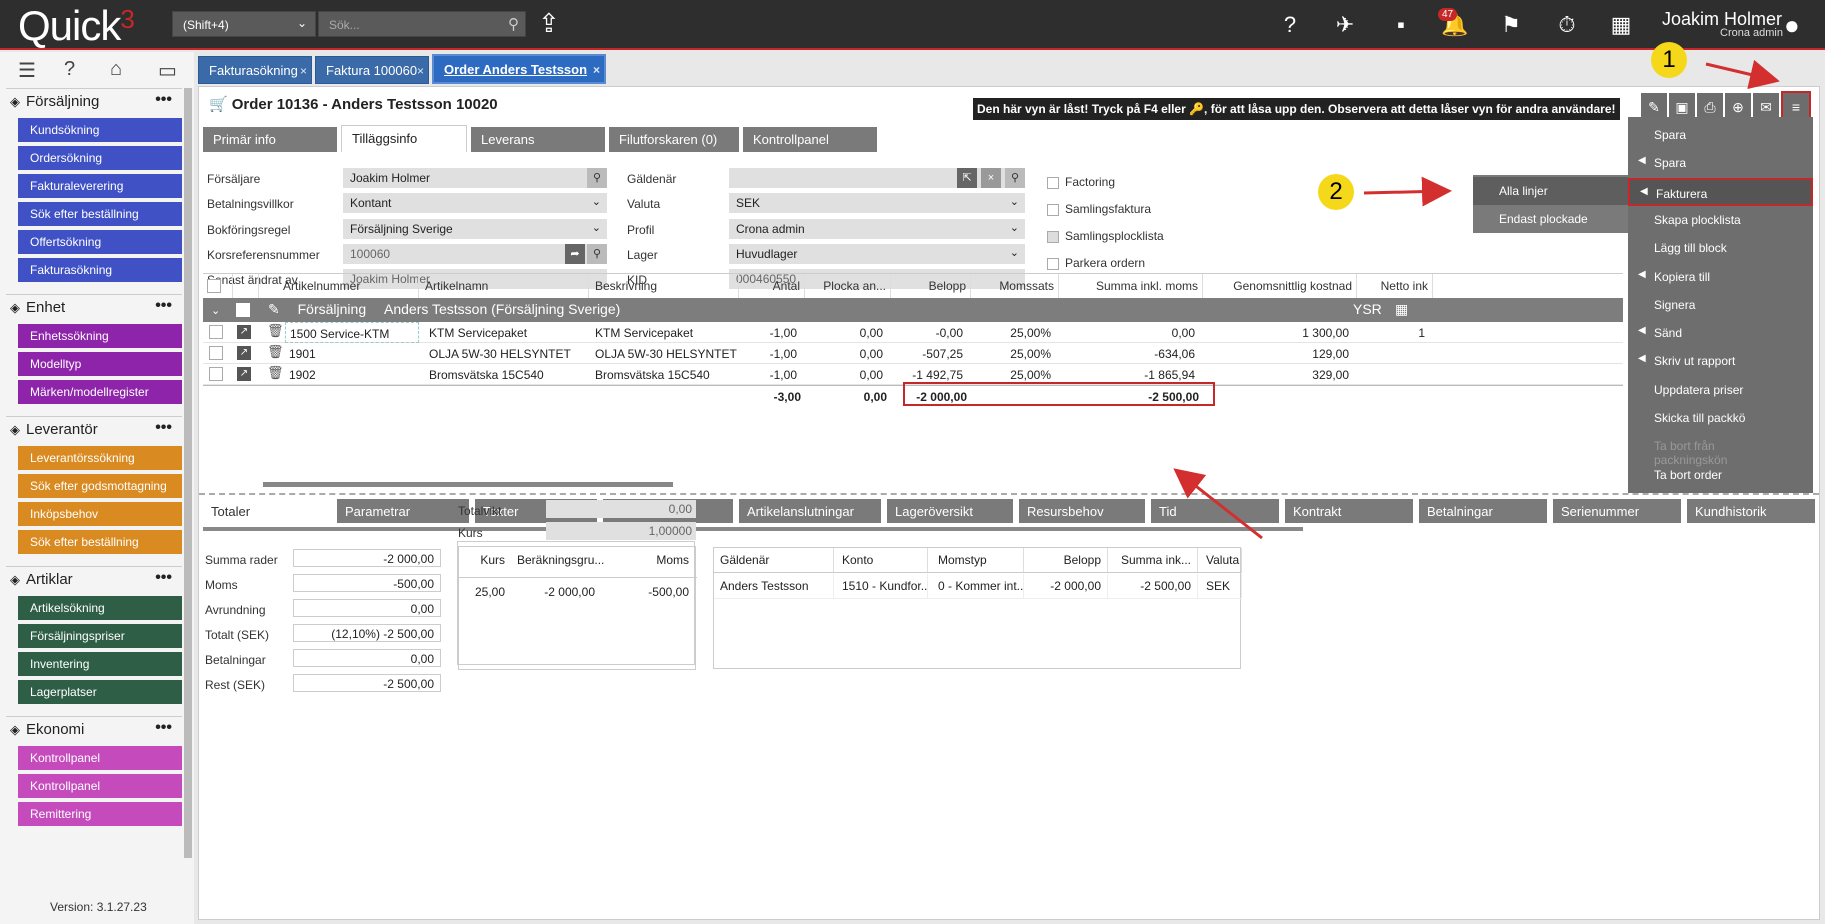 The image size is (1825, 924). Describe the element at coordinates (846, 353) in the screenshot. I see `cell-plocka: 0,00` at that location.